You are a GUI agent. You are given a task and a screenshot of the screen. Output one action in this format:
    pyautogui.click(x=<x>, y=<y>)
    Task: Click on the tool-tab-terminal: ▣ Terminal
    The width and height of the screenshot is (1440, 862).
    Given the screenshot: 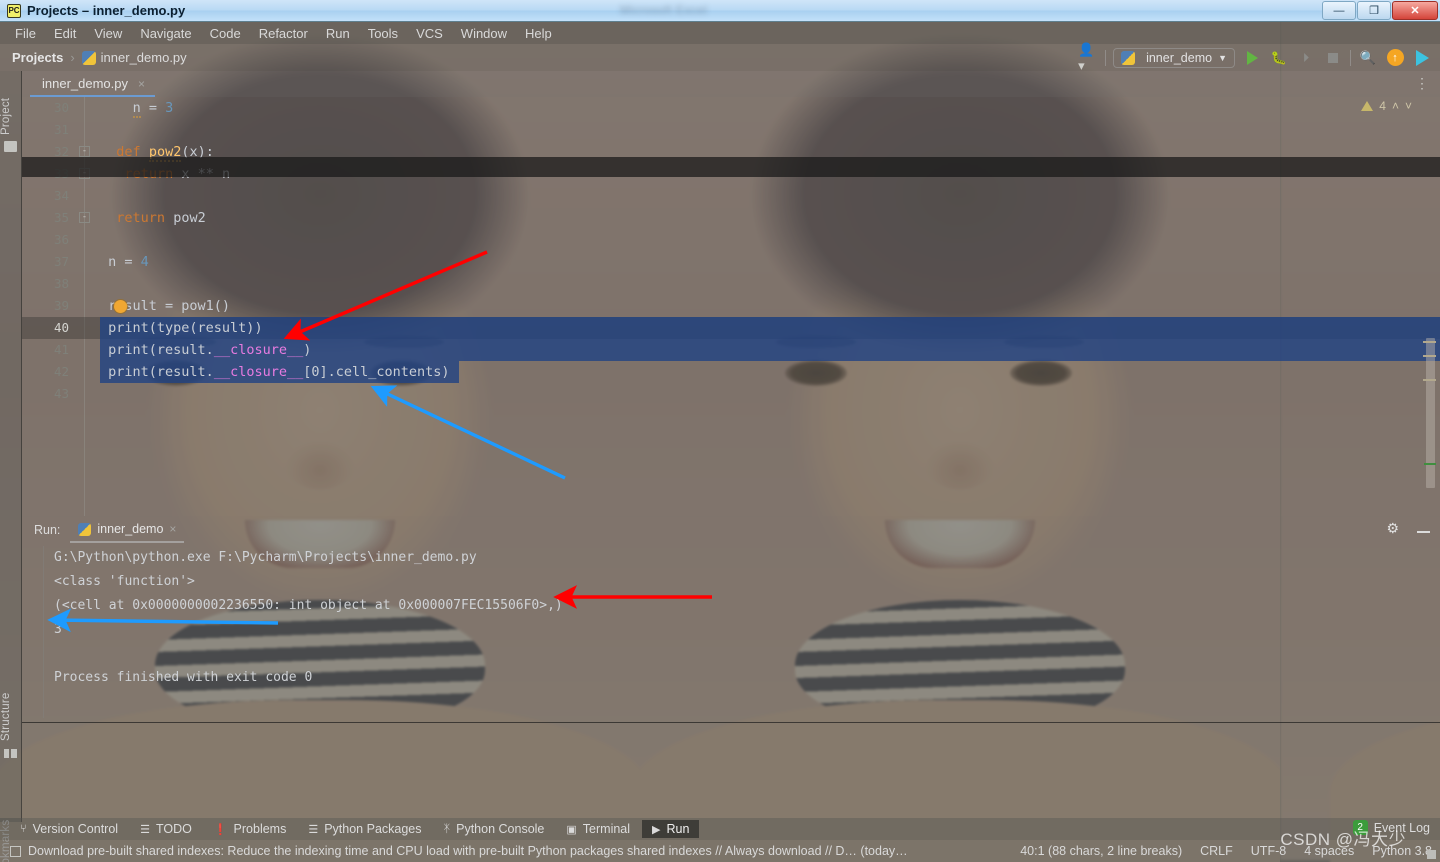 What is the action you would take?
    pyautogui.click(x=598, y=829)
    